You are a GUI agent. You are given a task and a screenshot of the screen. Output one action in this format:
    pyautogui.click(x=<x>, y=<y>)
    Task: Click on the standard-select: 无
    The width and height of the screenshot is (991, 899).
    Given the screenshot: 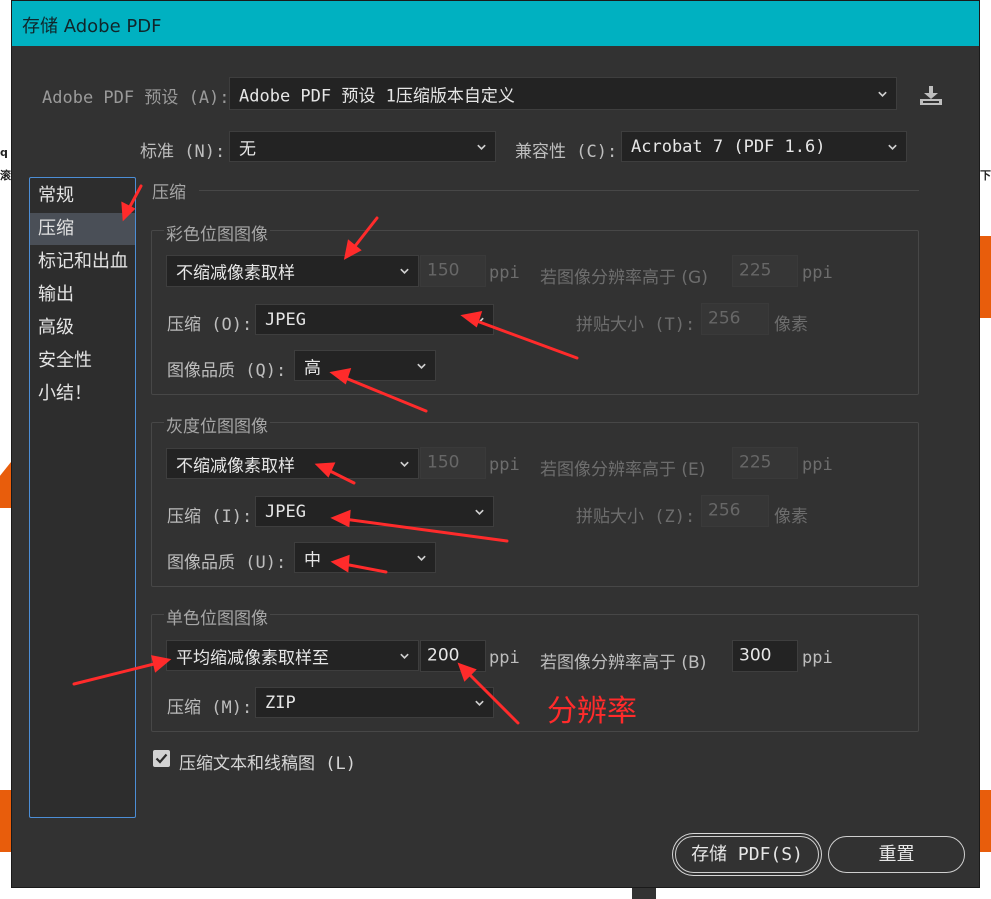 What is the action you would take?
    pyautogui.click(x=362, y=146)
    